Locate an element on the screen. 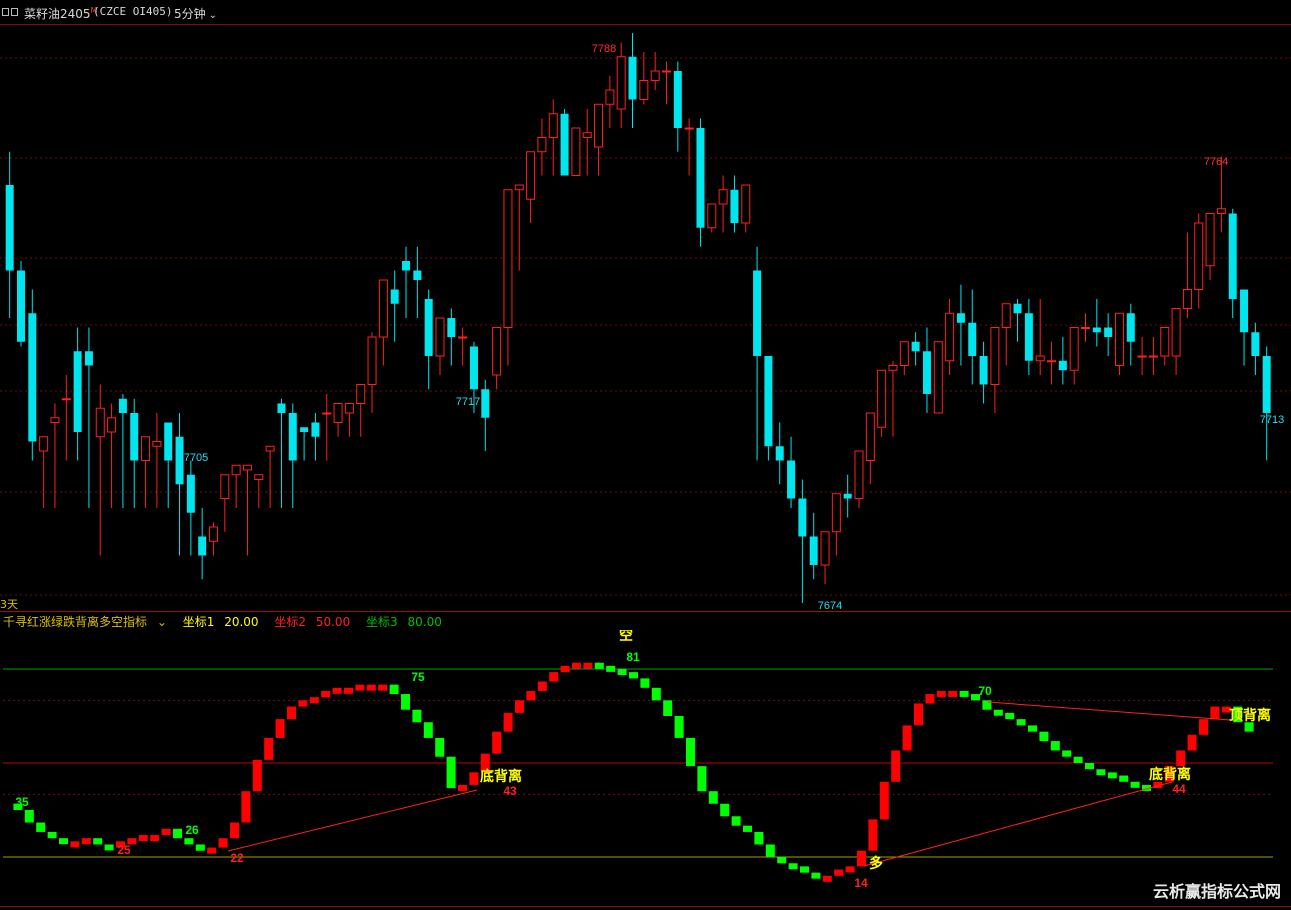 The image size is (1291, 910). price-marker: 7705 is located at coordinates (196, 458).